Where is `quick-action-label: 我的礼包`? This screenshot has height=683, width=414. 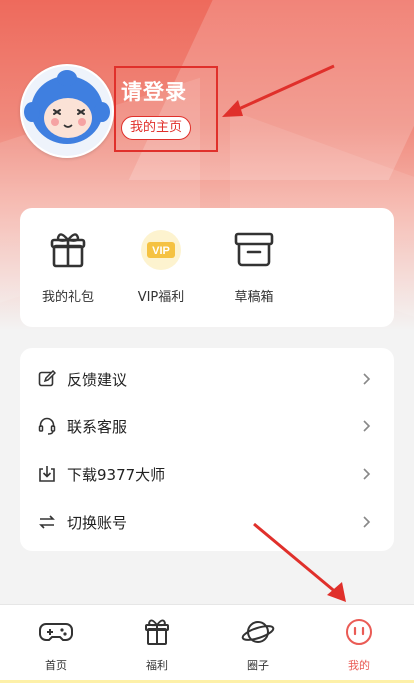
quick-action-label: 我的礼包 is located at coordinates (67, 297).